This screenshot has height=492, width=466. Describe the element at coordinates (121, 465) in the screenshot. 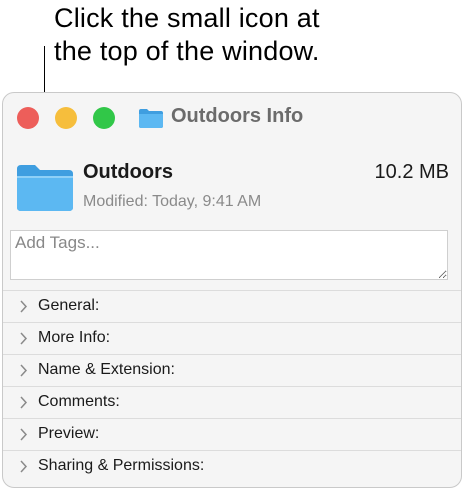

I see `section-label: Sharing & Permissions:` at that location.